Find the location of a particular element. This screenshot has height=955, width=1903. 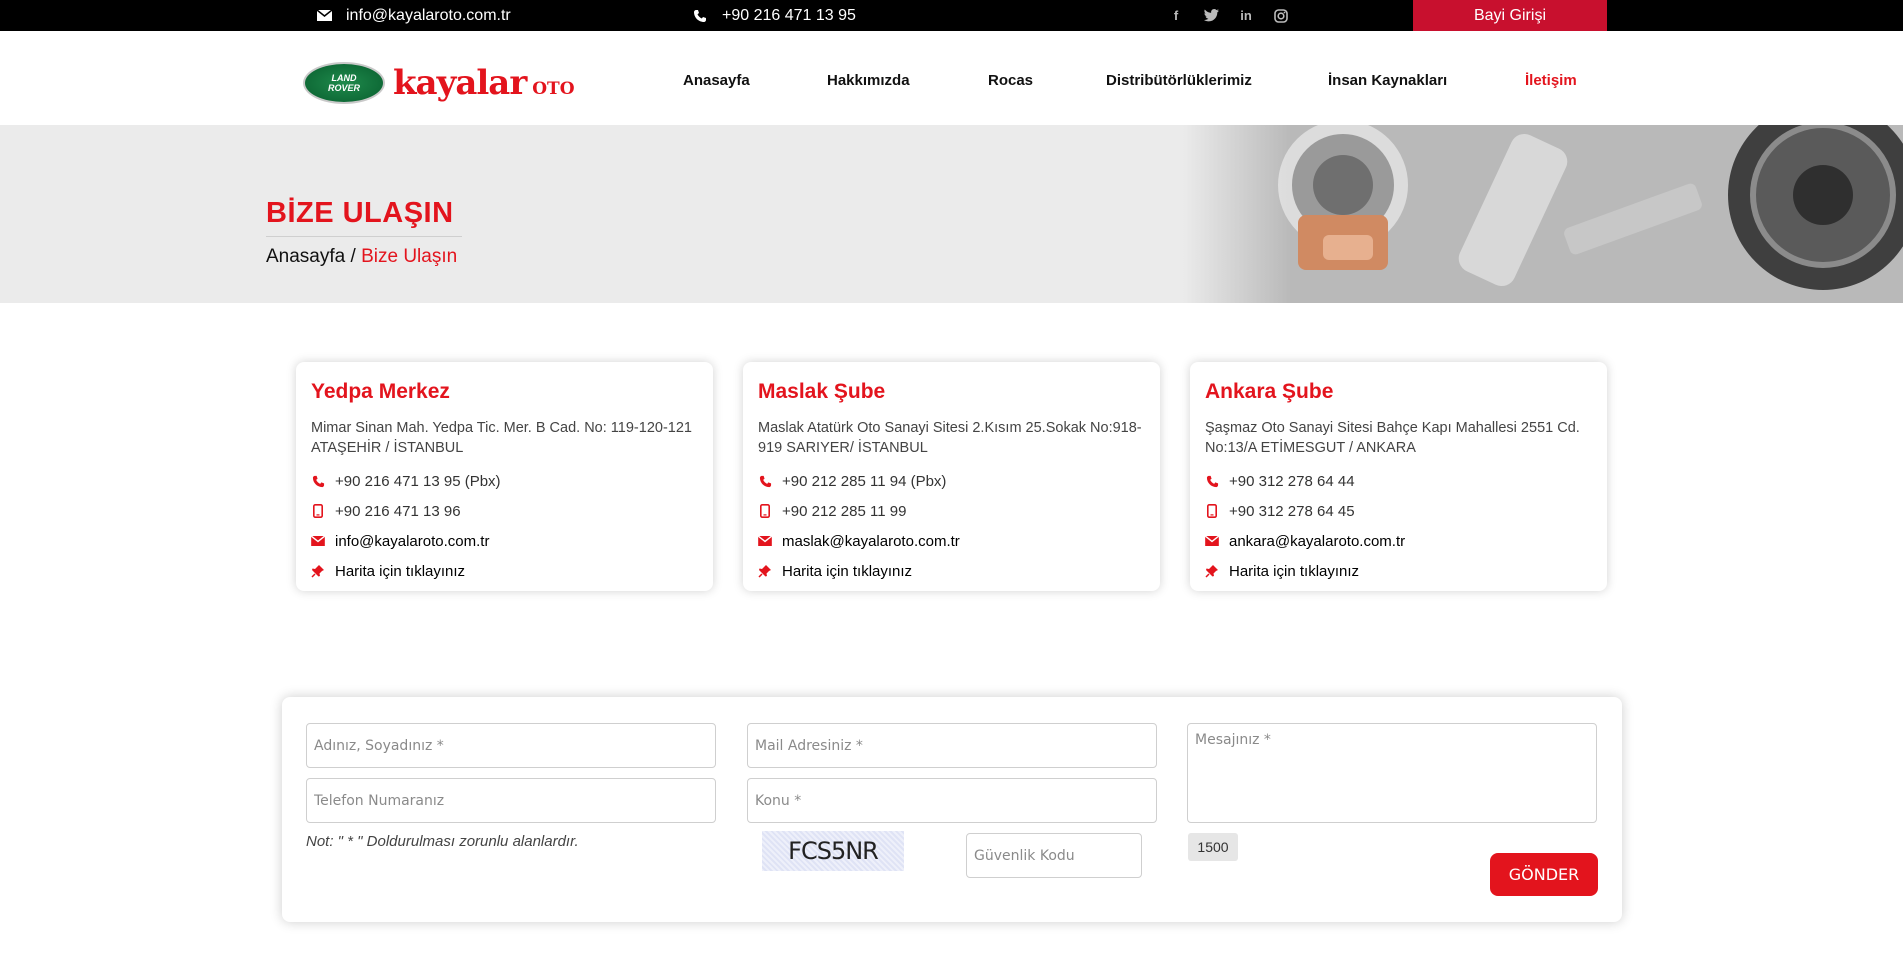

branch-phone-text: +90 216 471 13 95 (Pbx) is located at coordinates (418, 481).